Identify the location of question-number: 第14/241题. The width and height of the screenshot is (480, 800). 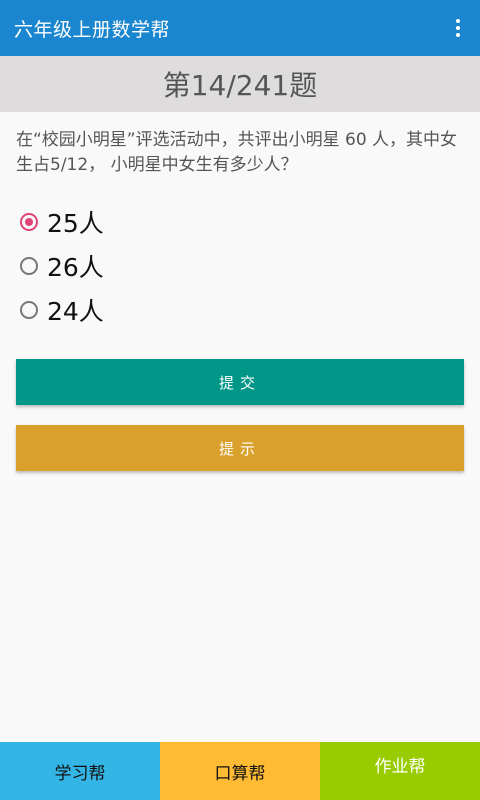
(240, 85).